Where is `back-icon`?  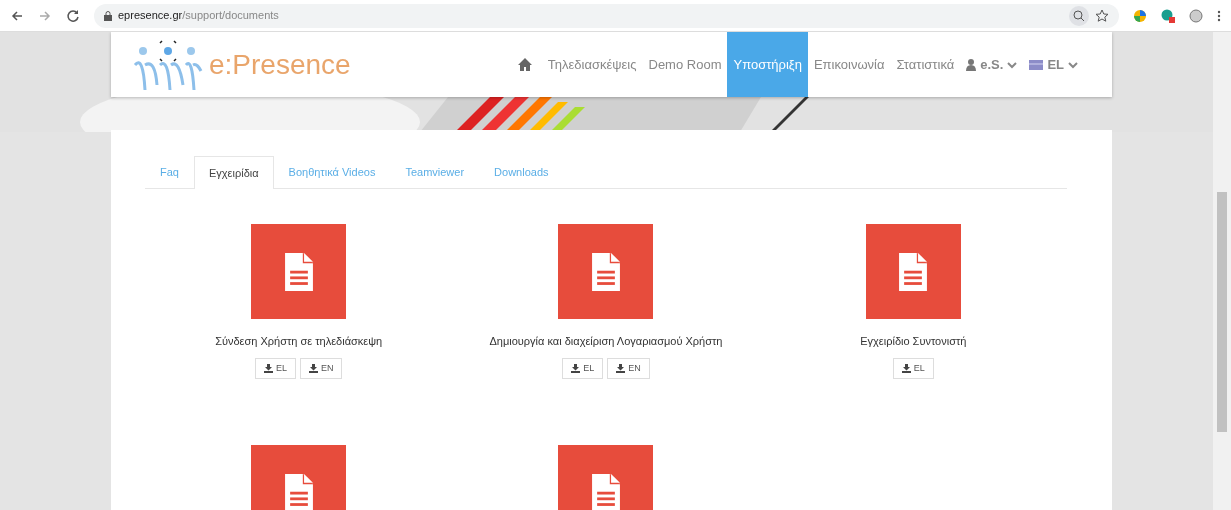 back-icon is located at coordinates (17, 15).